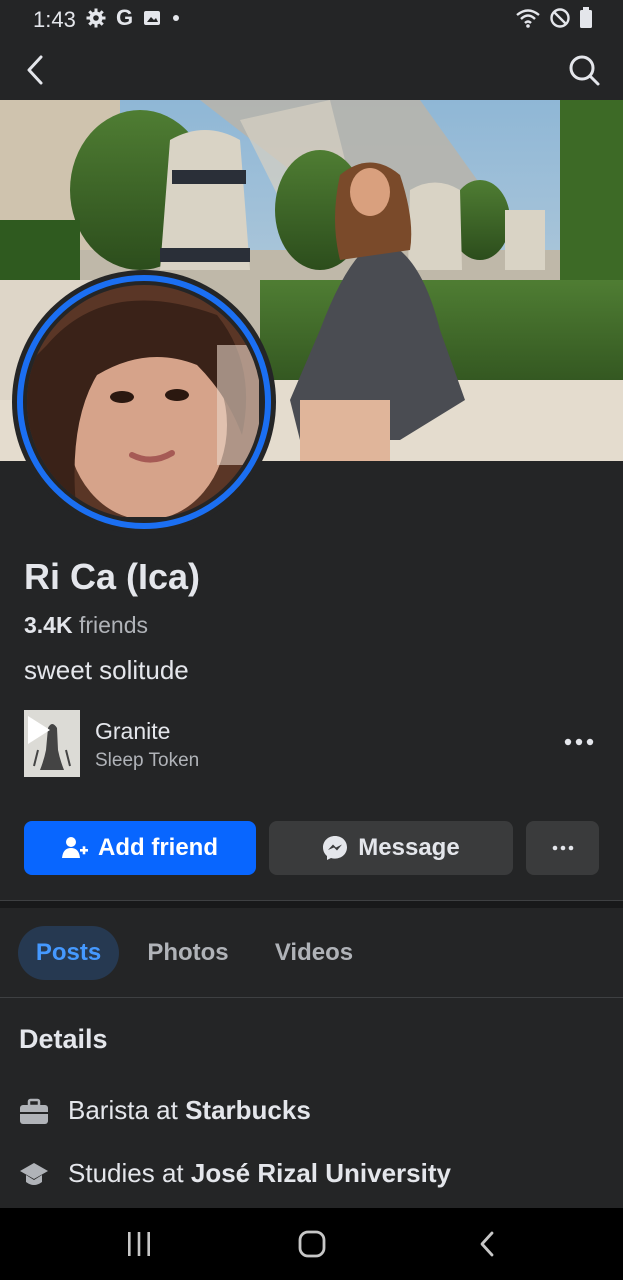 This screenshot has width=623, height=1280. What do you see at coordinates (321, 1173) in the screenshot?
I see `edu-place: José Rizal University` at bounding box center [321, 1173].